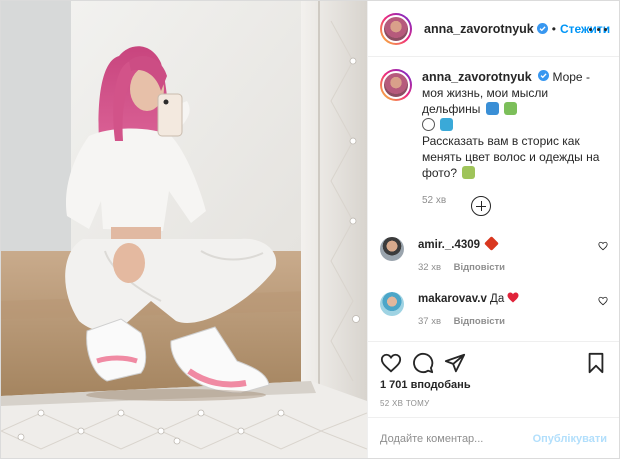 Image resolution: width=620 pixels, height=459 pixels. What do you see at coordinates (479, 29) in the screenshot?
I see `author-username: anna_zavorotnyuk` at bounding box center [479, 29].